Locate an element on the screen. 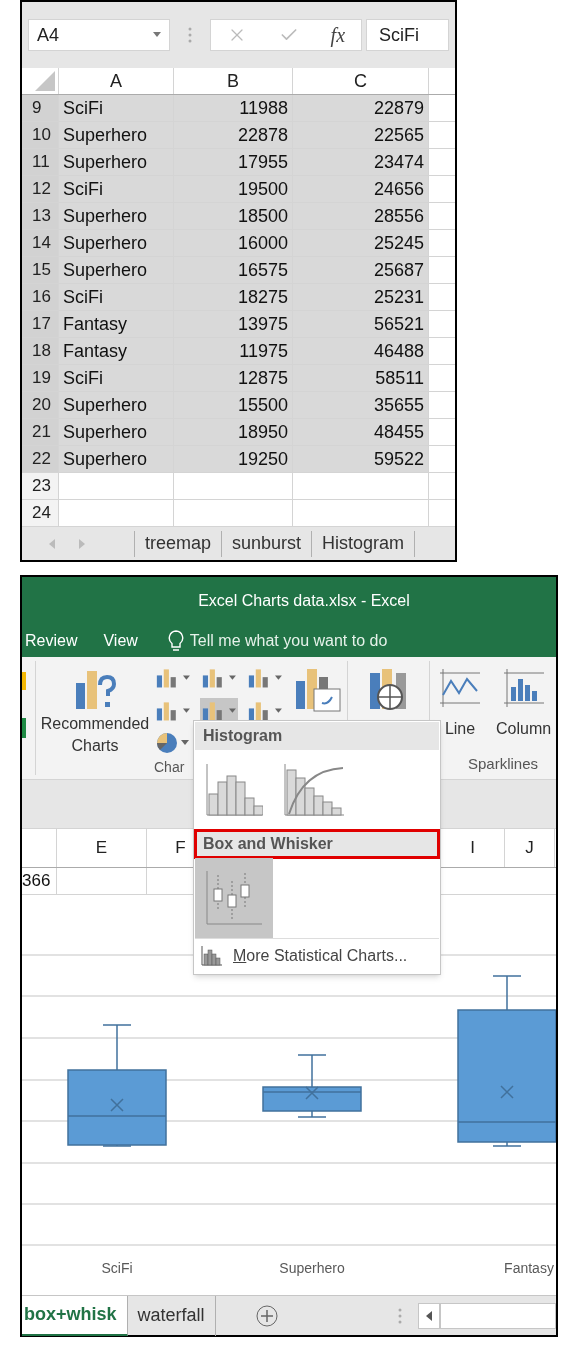  grid-heading: C is located at coordinates (361, 81).